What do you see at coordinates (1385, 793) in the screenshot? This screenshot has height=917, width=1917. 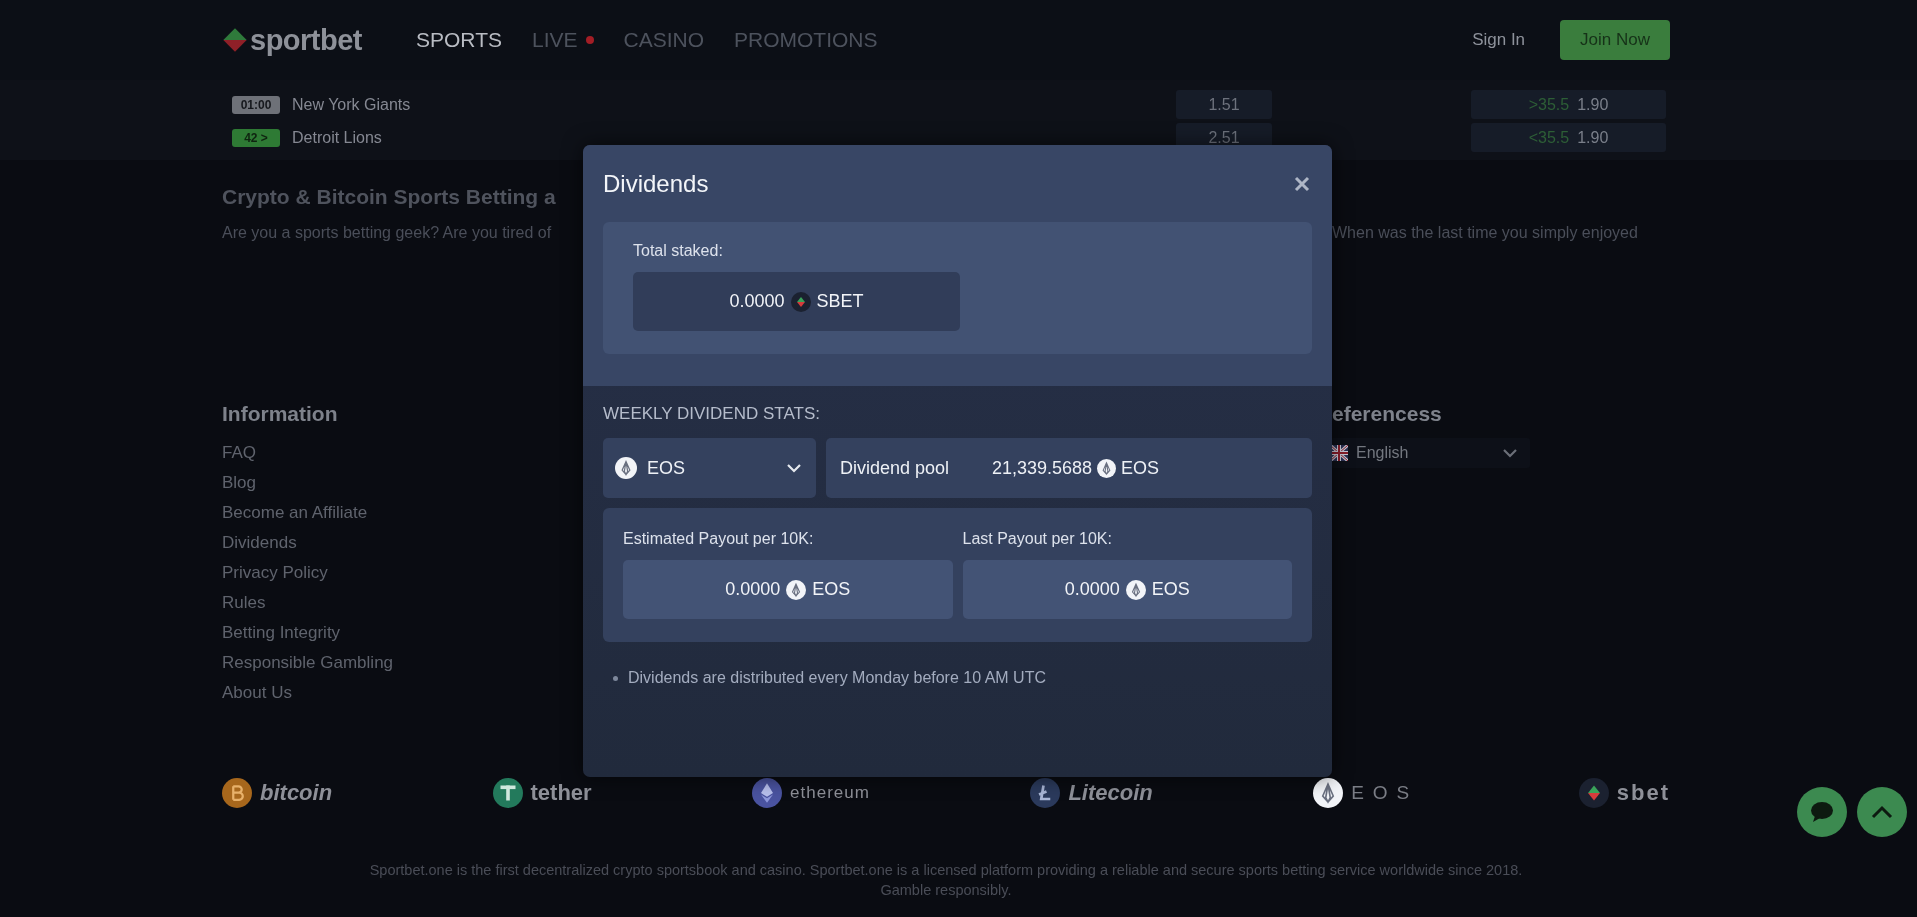 I see `crypto-name: EOS` at bounding box center [1385, 793].